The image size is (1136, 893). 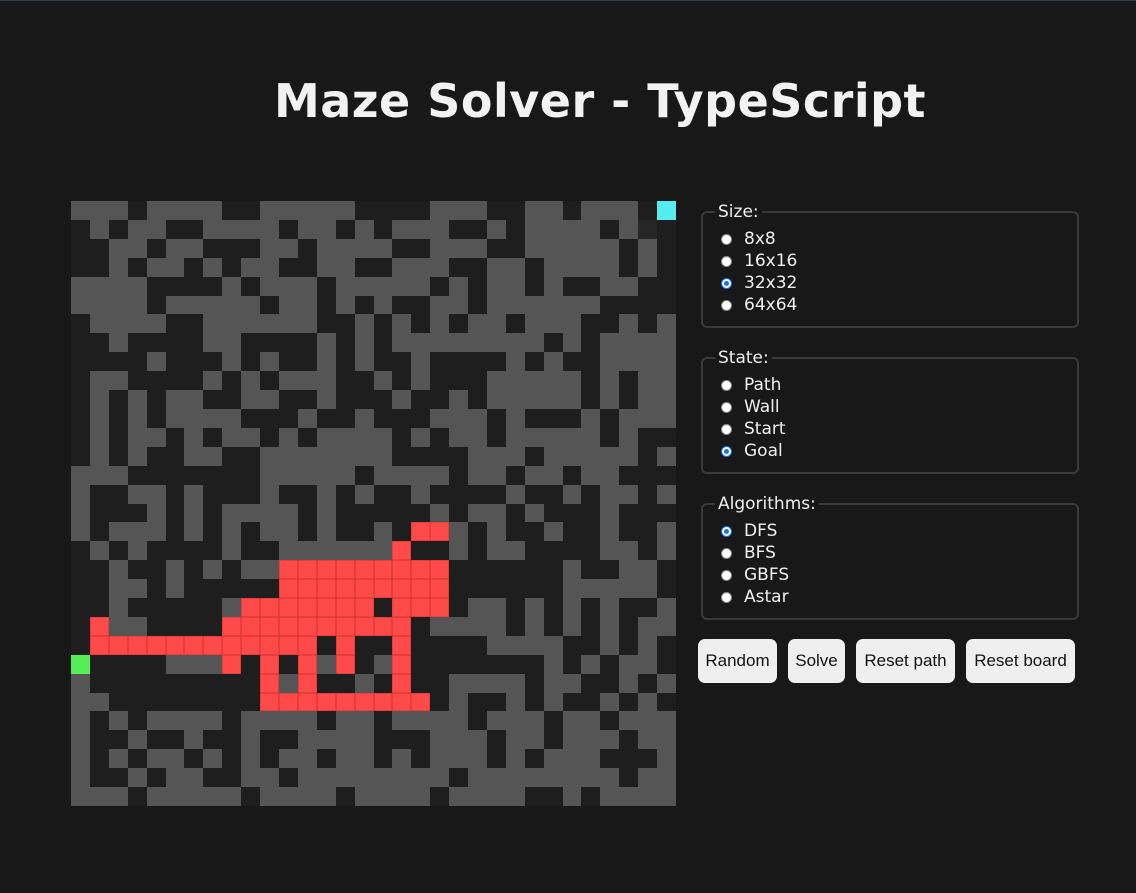 I want to click on size-option-64x64: 64x64, so click(x=898, y=305).